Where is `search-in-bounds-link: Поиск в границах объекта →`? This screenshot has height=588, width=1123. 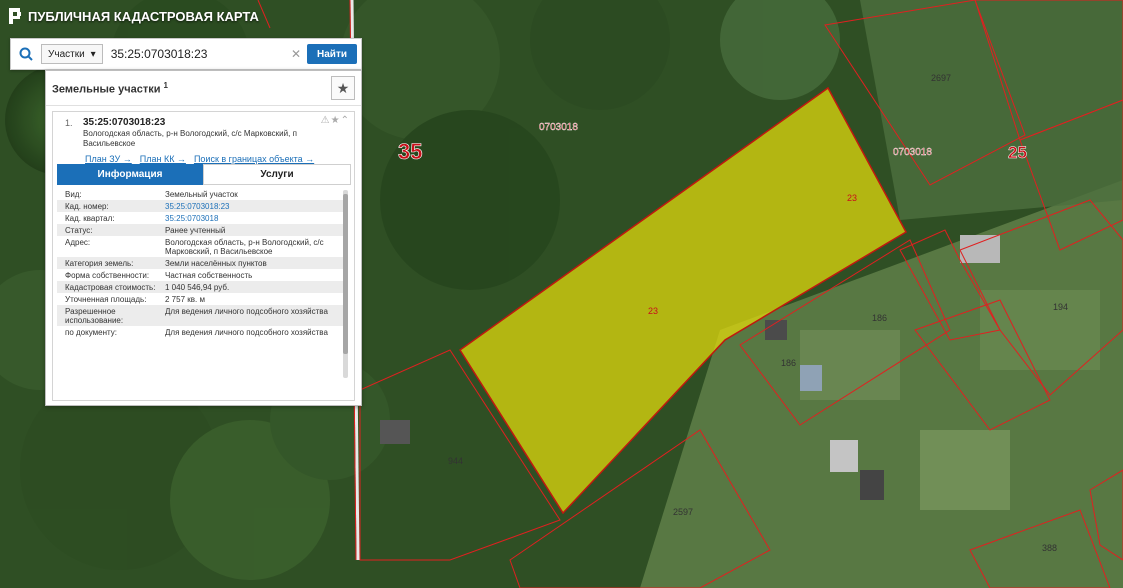 search-in-bounds-link: Поиск в границах объекта → is located at coordinates (254, 159).